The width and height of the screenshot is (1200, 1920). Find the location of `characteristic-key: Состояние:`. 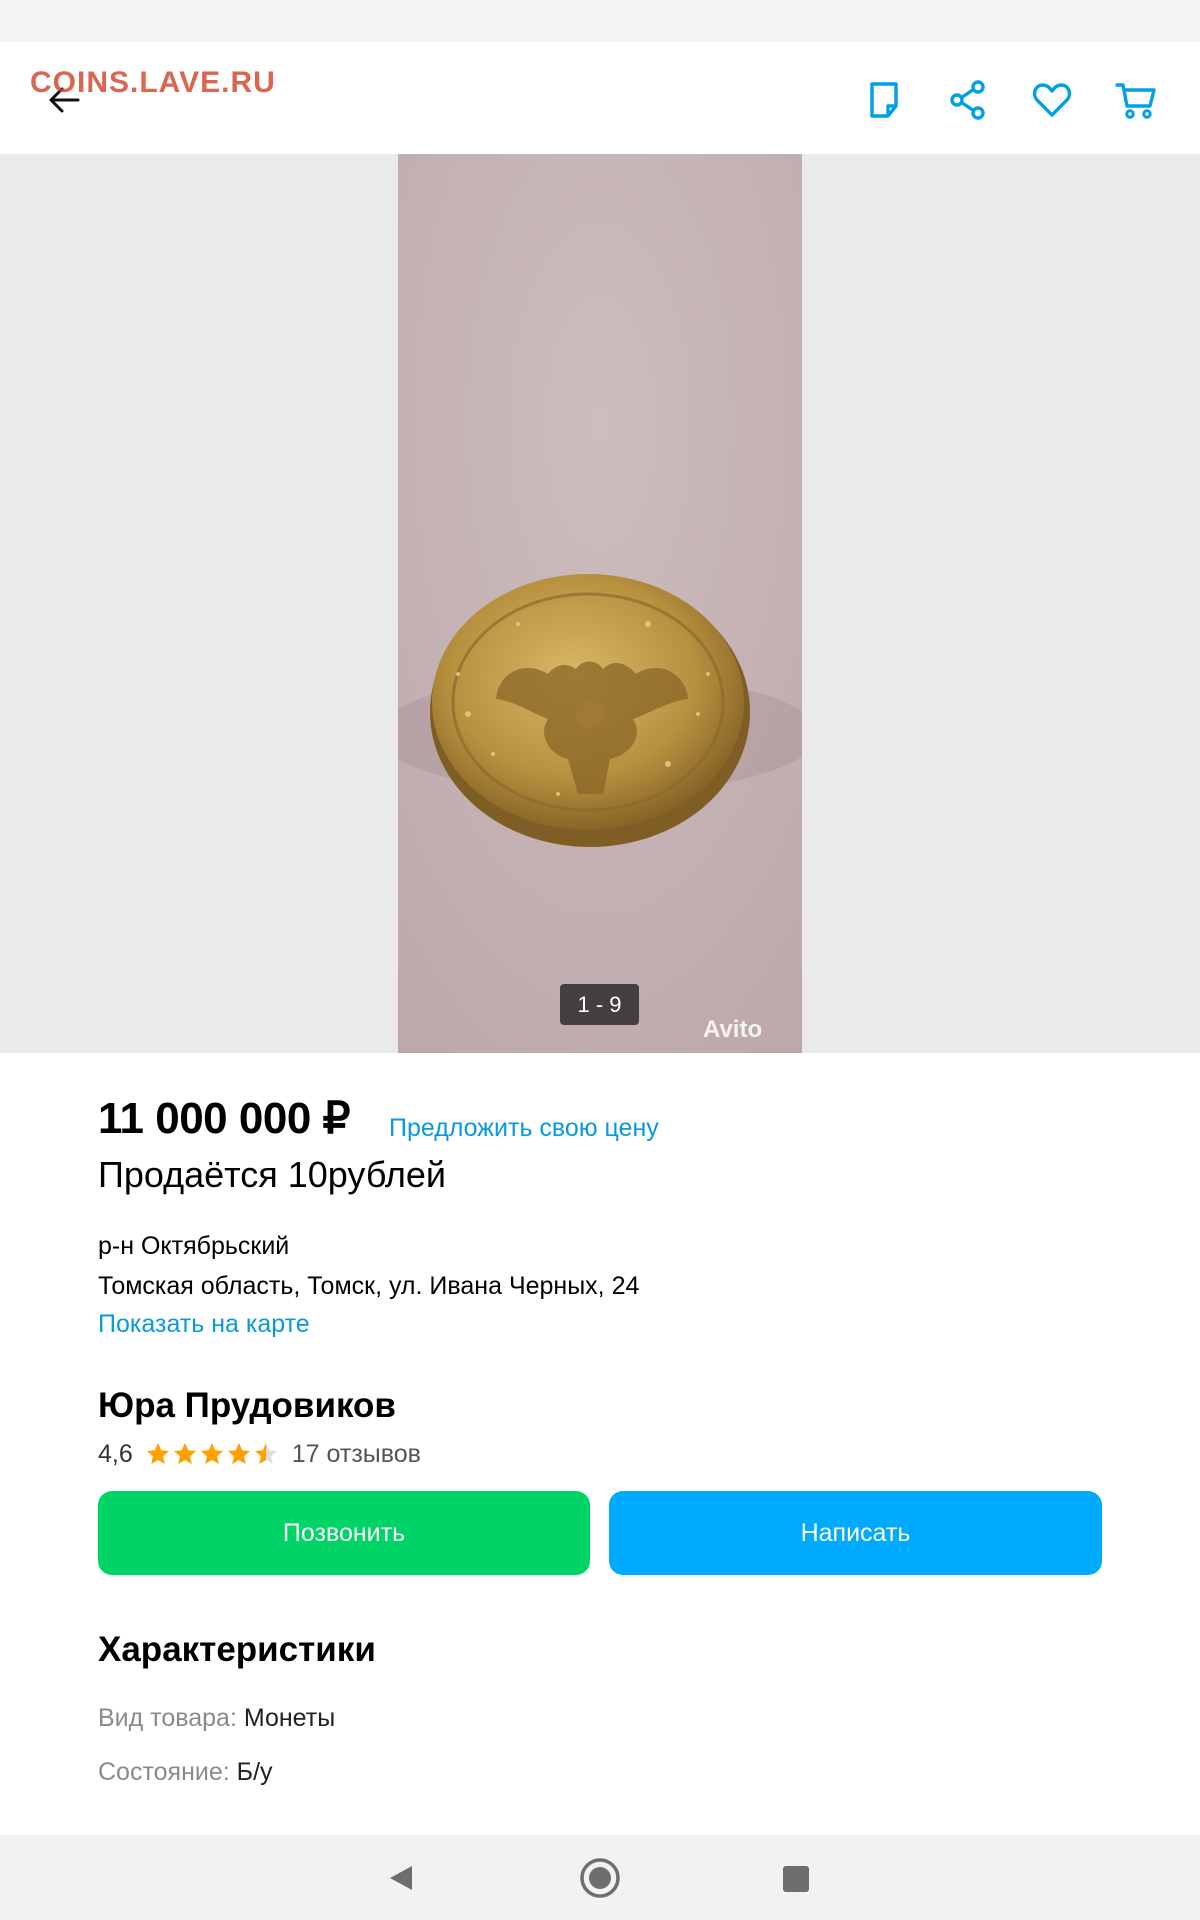

characteristic-key: Состояние: is located at coordinates (164, 1772).